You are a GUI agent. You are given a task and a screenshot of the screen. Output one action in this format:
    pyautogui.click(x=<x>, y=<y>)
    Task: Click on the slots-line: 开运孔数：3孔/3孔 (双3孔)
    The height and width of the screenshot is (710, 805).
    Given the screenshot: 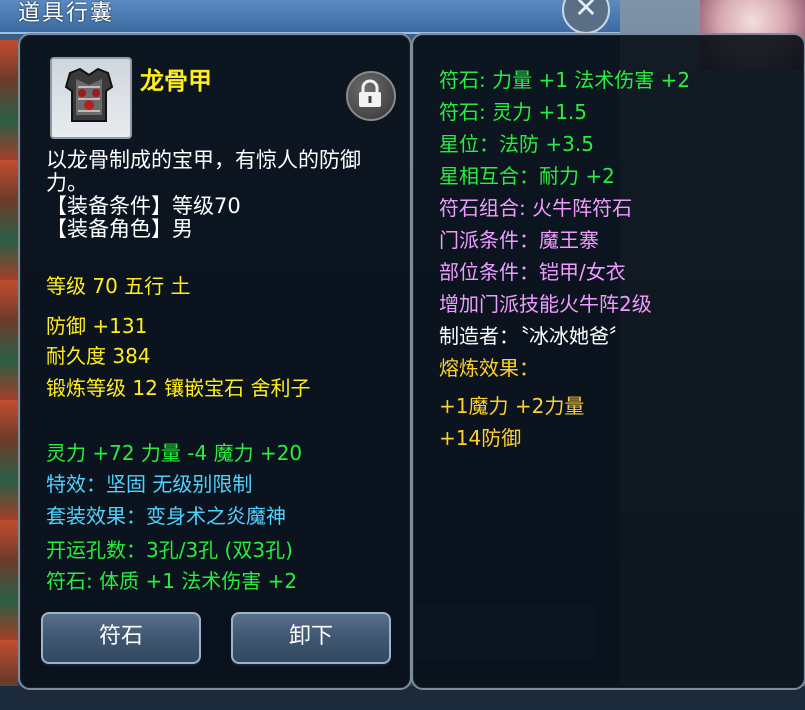 What is the action you would take?
    pyautogui.click(x=169, y=550)
    